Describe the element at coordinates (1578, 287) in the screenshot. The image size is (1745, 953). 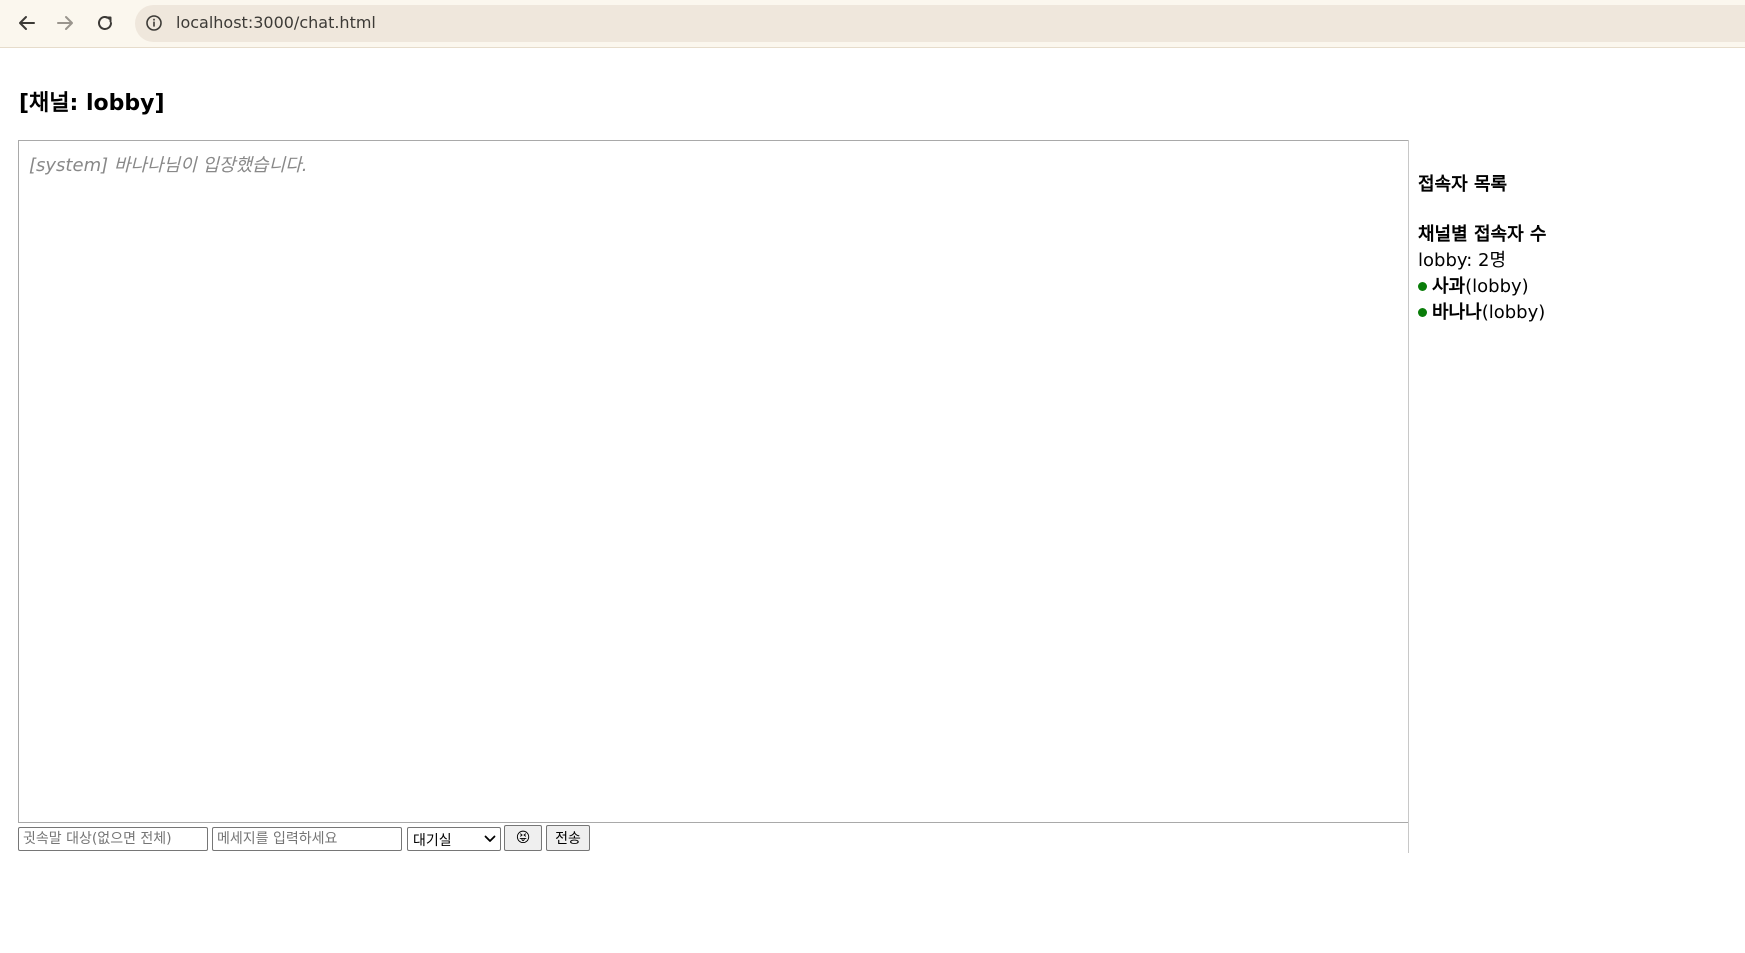
I see `user-list-item: 사과(lobby)` at that location.